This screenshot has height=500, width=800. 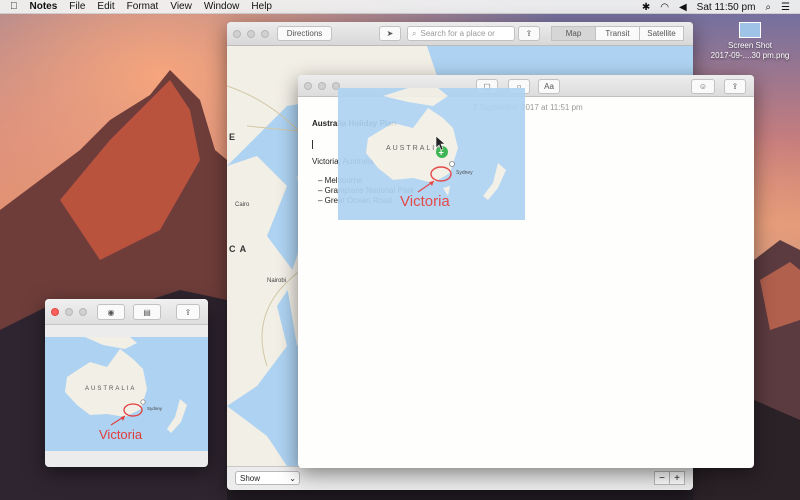 I want to click on location-arrow-icon: ➤, so click(x=390, y=33).